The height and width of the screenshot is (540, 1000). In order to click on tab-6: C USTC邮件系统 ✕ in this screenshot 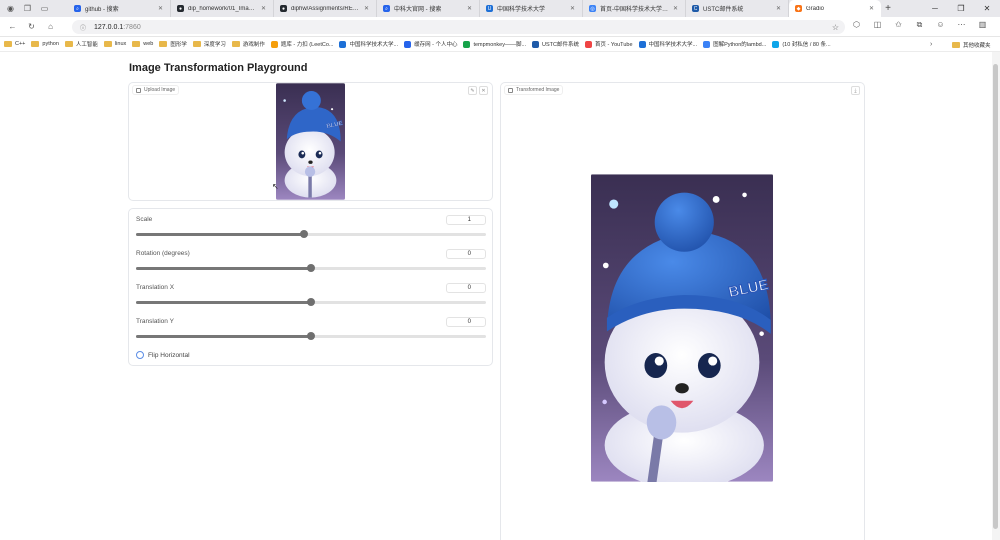, I will do `click(737, 8)`.